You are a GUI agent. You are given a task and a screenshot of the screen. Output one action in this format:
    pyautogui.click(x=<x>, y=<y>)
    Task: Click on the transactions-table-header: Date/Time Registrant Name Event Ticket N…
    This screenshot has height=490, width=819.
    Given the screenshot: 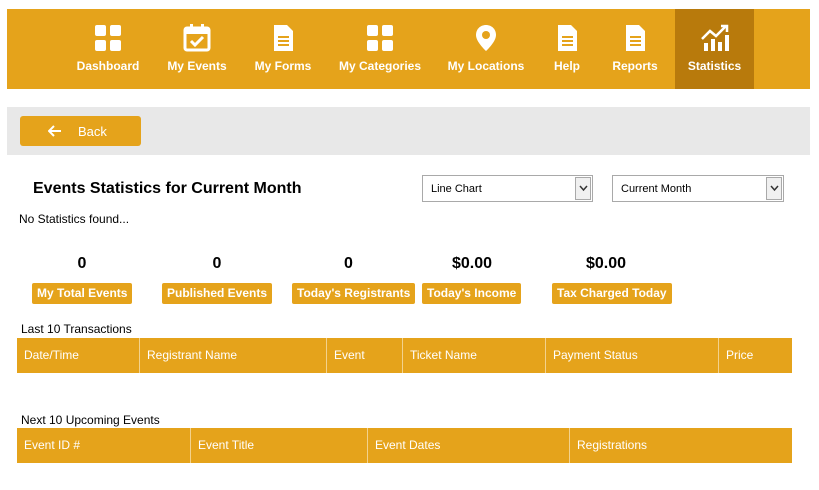 What is the action you would take?
    pyautogui.click(x=404, y=355)
    